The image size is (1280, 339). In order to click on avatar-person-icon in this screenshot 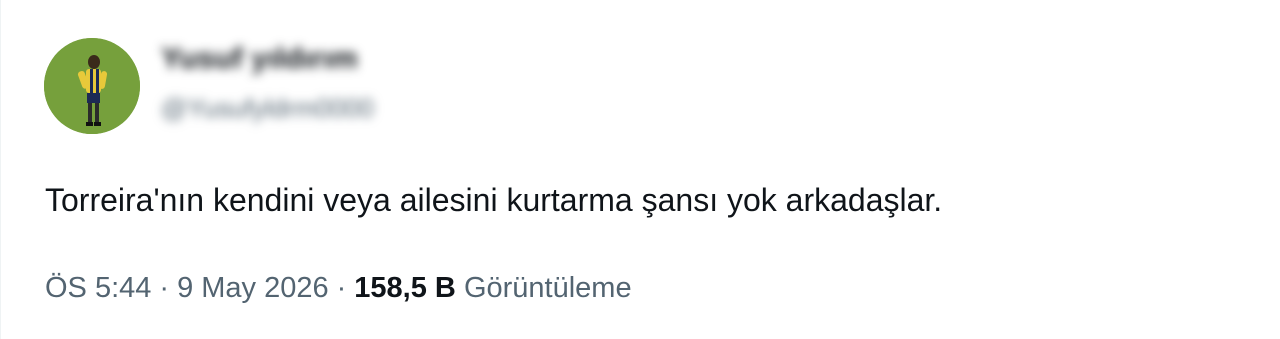, I will do `click(92, 86)`.